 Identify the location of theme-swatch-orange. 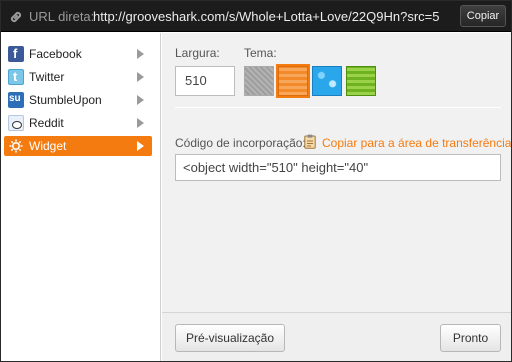
(293, 81).